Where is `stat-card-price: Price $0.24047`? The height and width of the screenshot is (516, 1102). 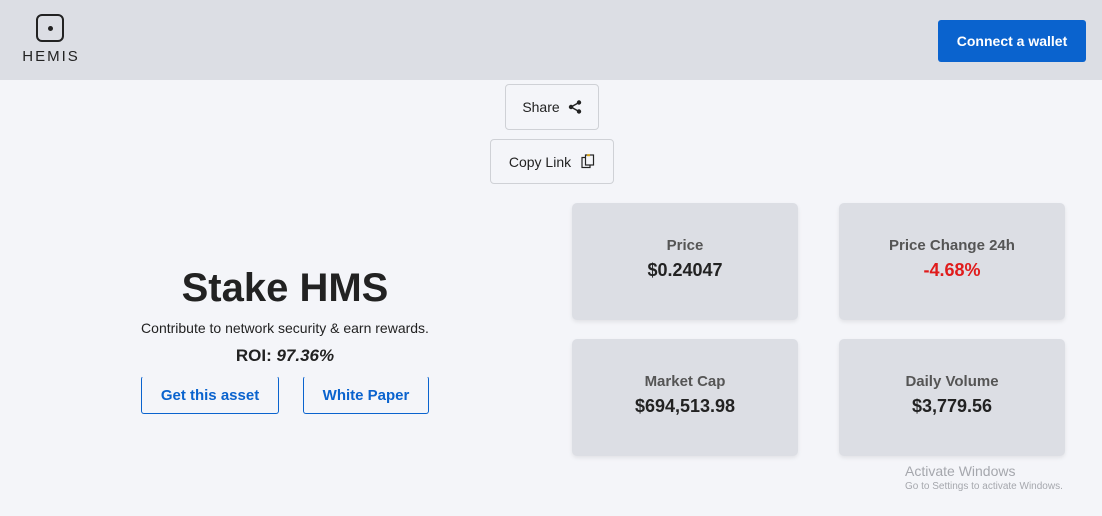 stat-card-price: Price $0.24047 is located at coordinates (685, 261).